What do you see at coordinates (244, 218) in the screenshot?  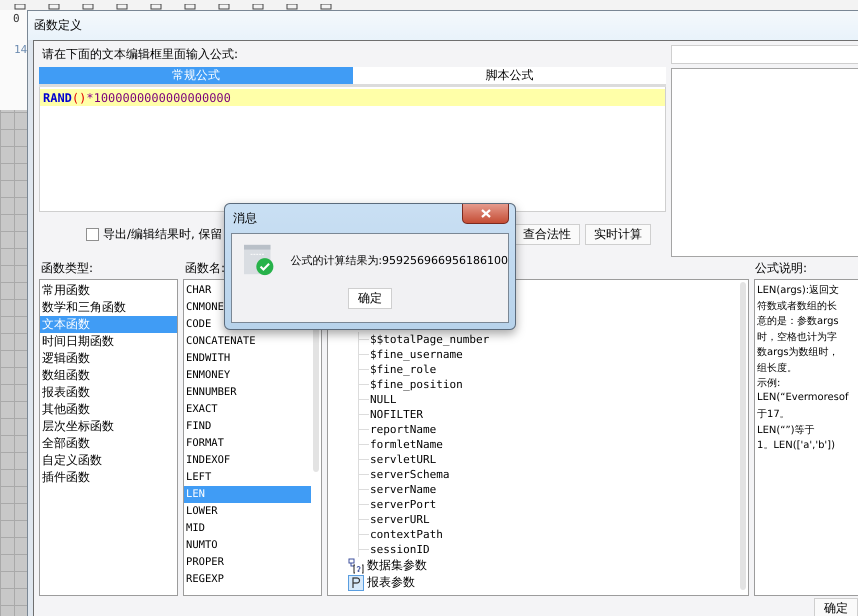 I see `dialog-title: 消息` at bounding box center [244, 218].